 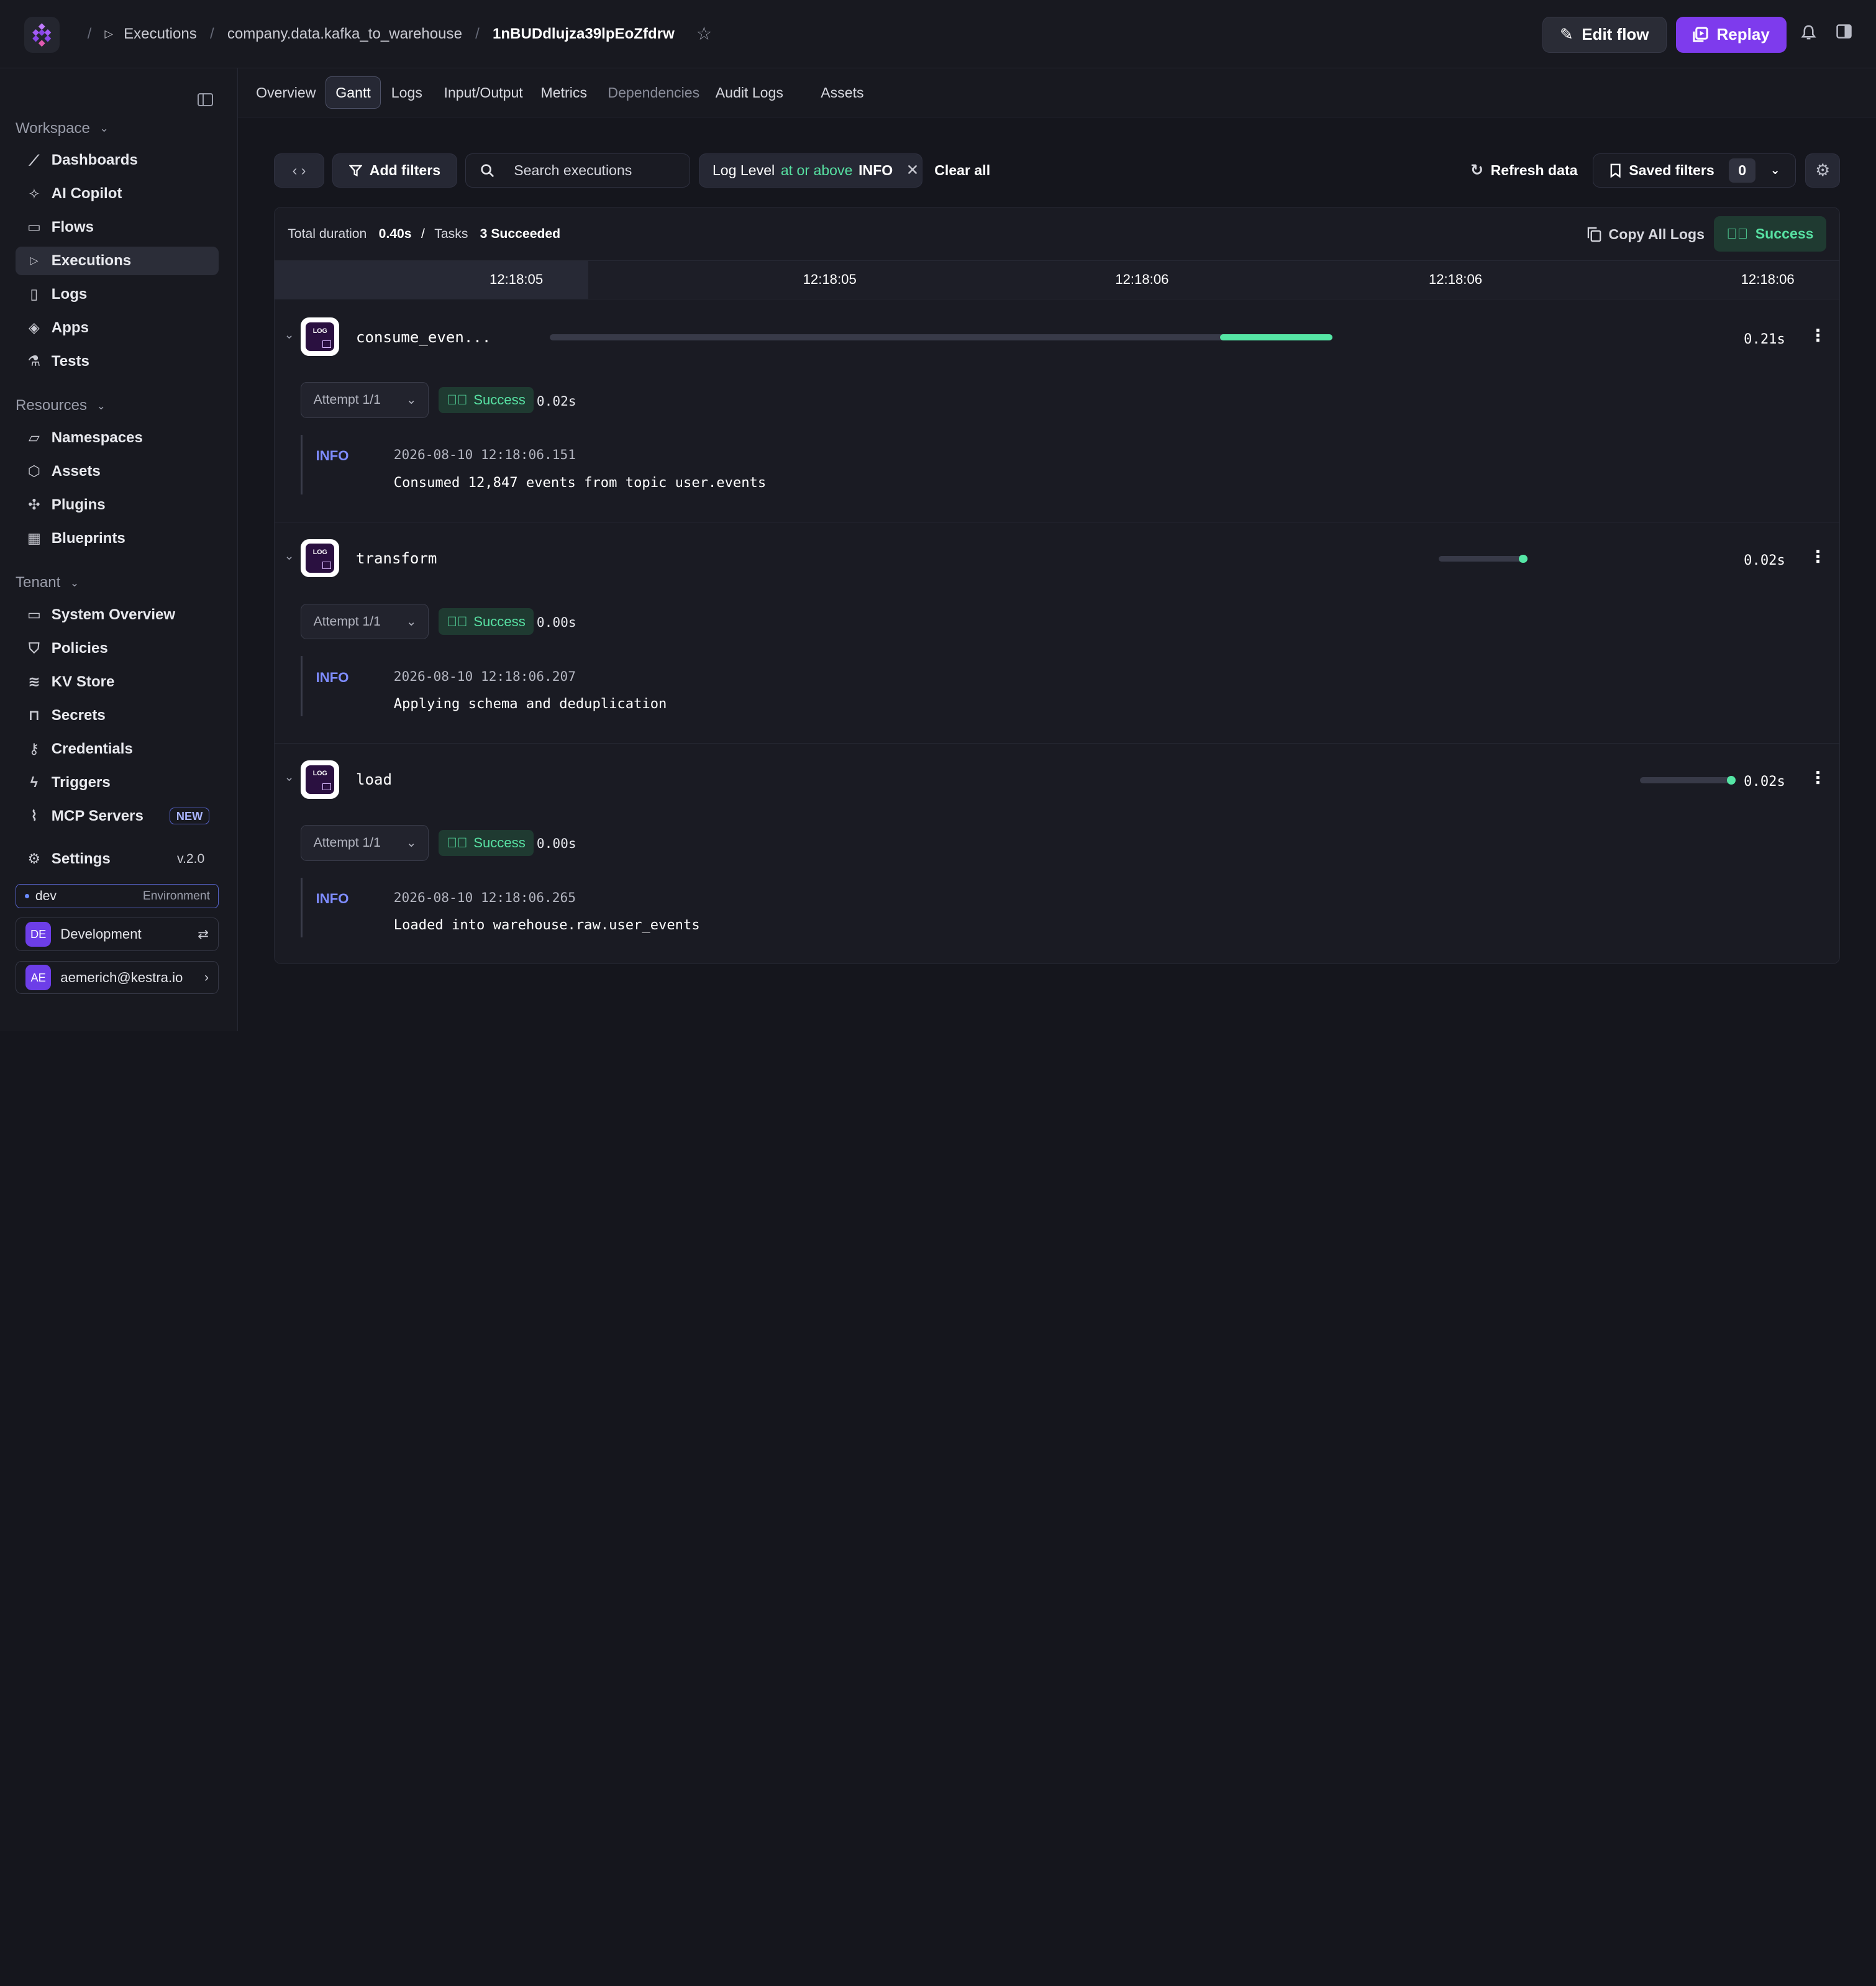 I want to click on sidebar-item-triggers: ϟ Triggers, so click(x=118, y=782).